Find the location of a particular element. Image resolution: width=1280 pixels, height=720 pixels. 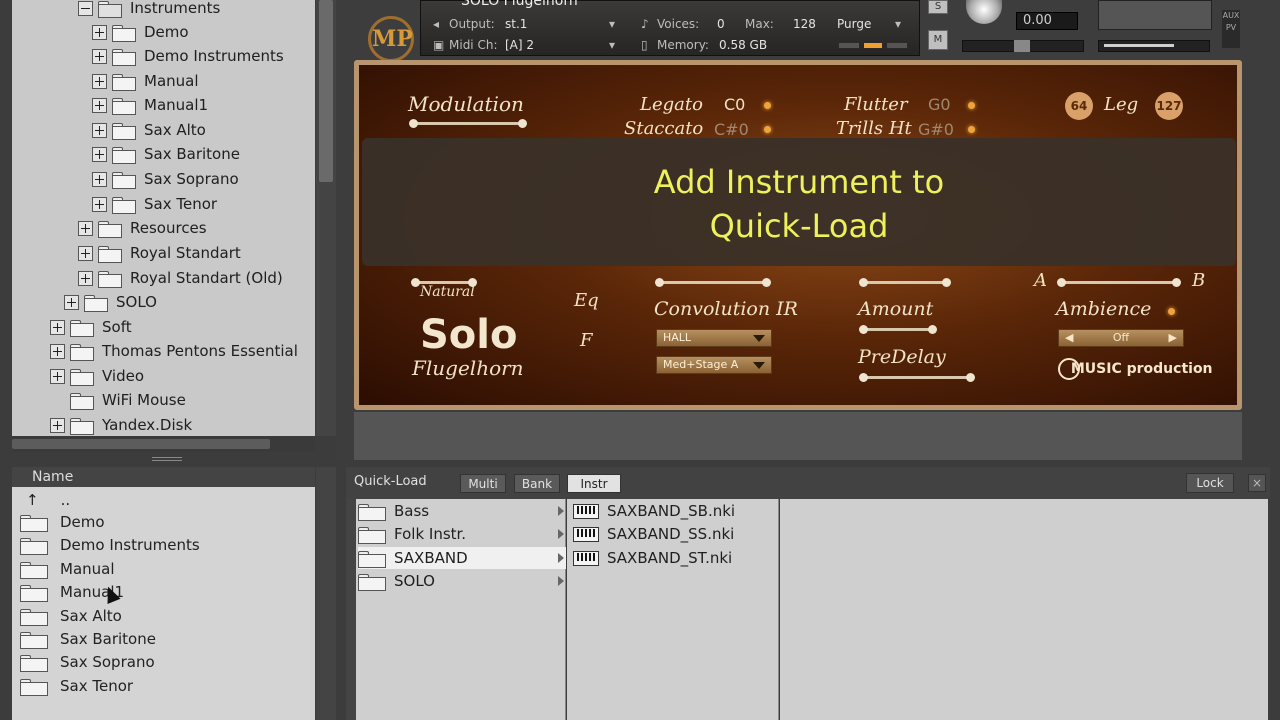

mute-button: M is located at coordinates (938, 40).